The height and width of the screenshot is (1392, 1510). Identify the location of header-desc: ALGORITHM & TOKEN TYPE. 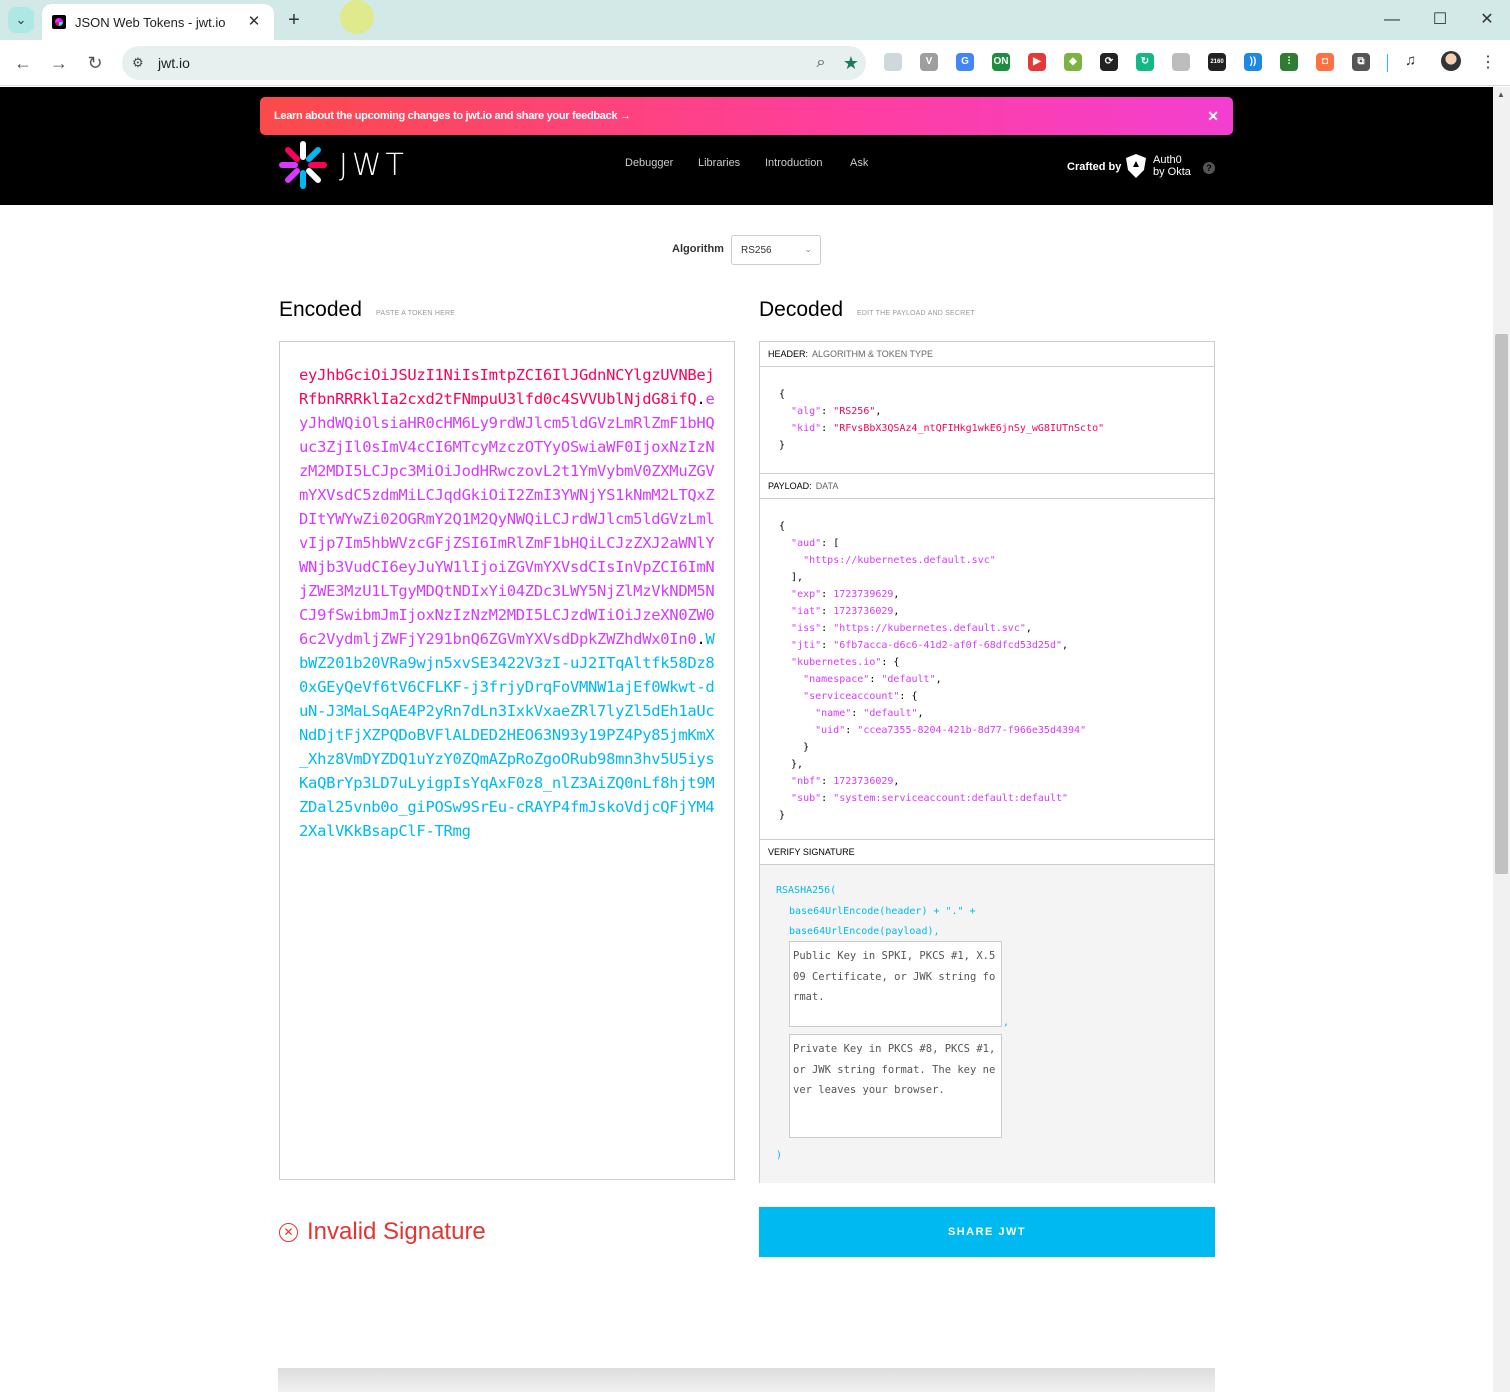
(873, 354).